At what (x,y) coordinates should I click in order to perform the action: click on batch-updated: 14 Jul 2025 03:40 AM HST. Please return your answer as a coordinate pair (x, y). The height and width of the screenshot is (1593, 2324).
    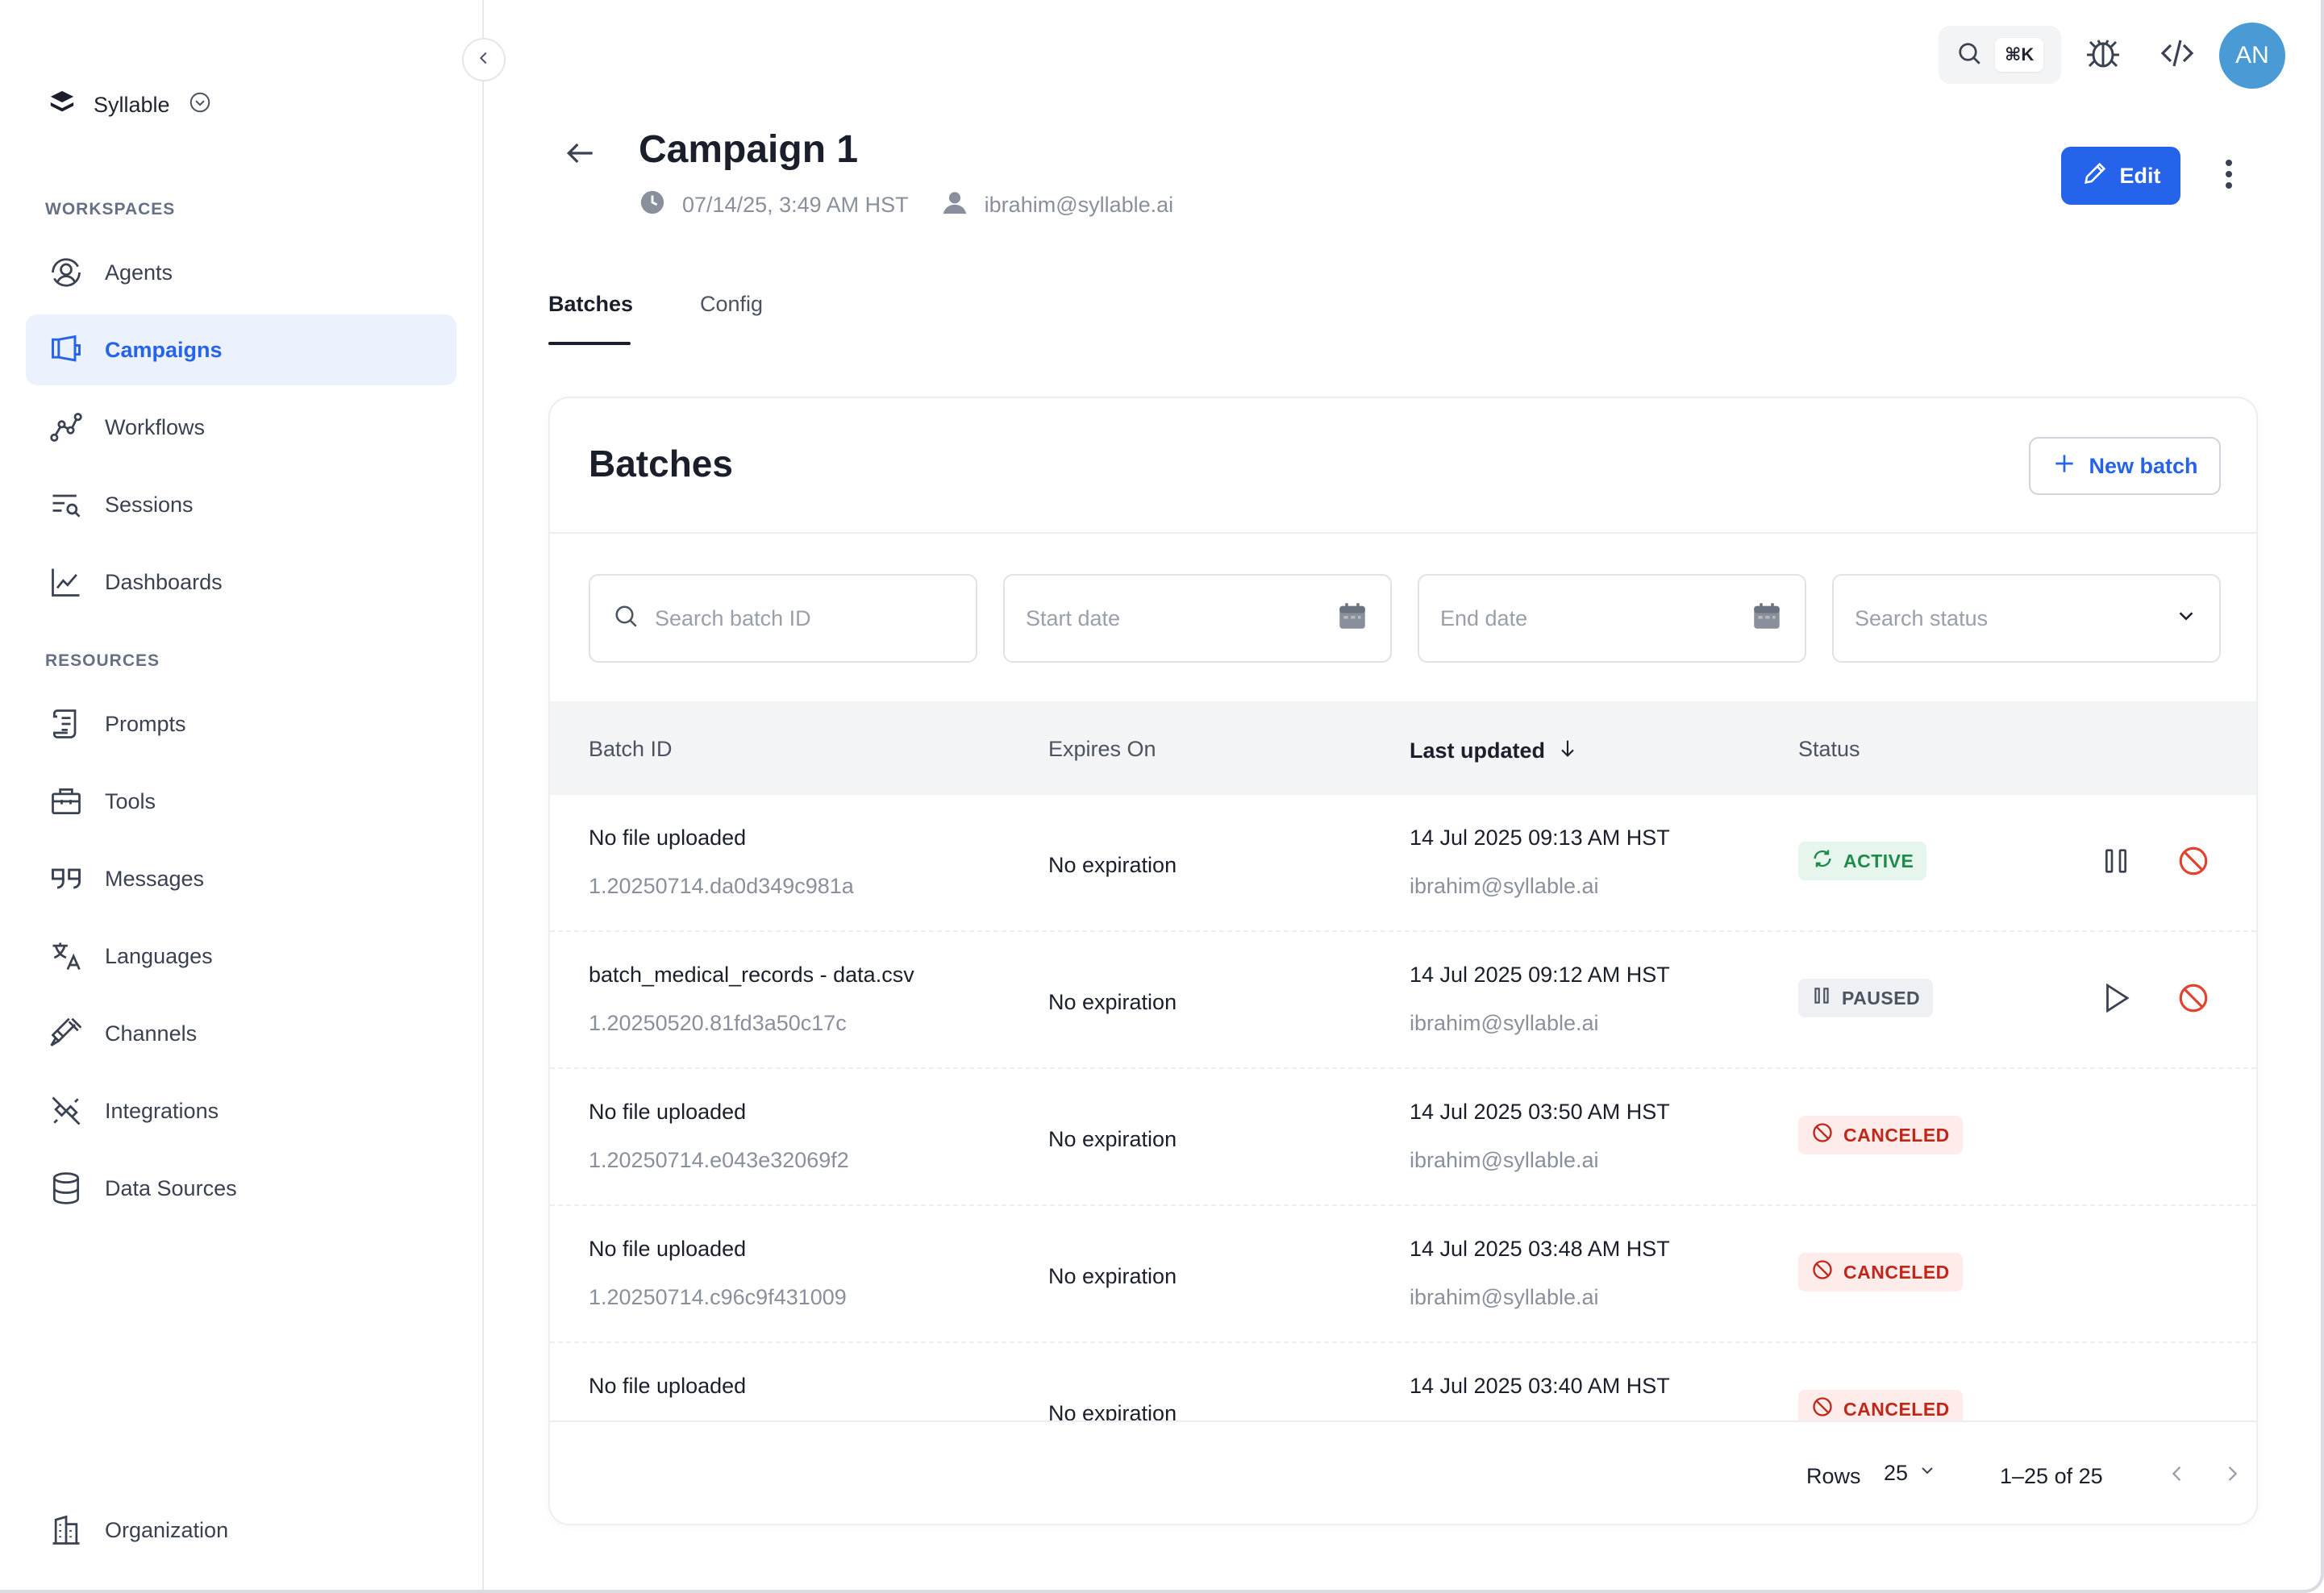
    Looking at the image, I should click on (1540, 1386).